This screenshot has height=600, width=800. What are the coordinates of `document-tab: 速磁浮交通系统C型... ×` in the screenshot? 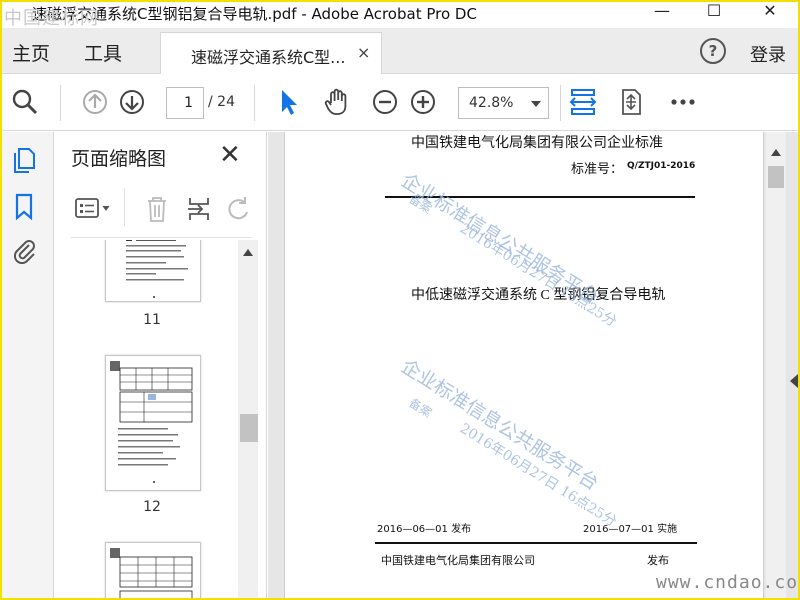 It's located at (271, 53).